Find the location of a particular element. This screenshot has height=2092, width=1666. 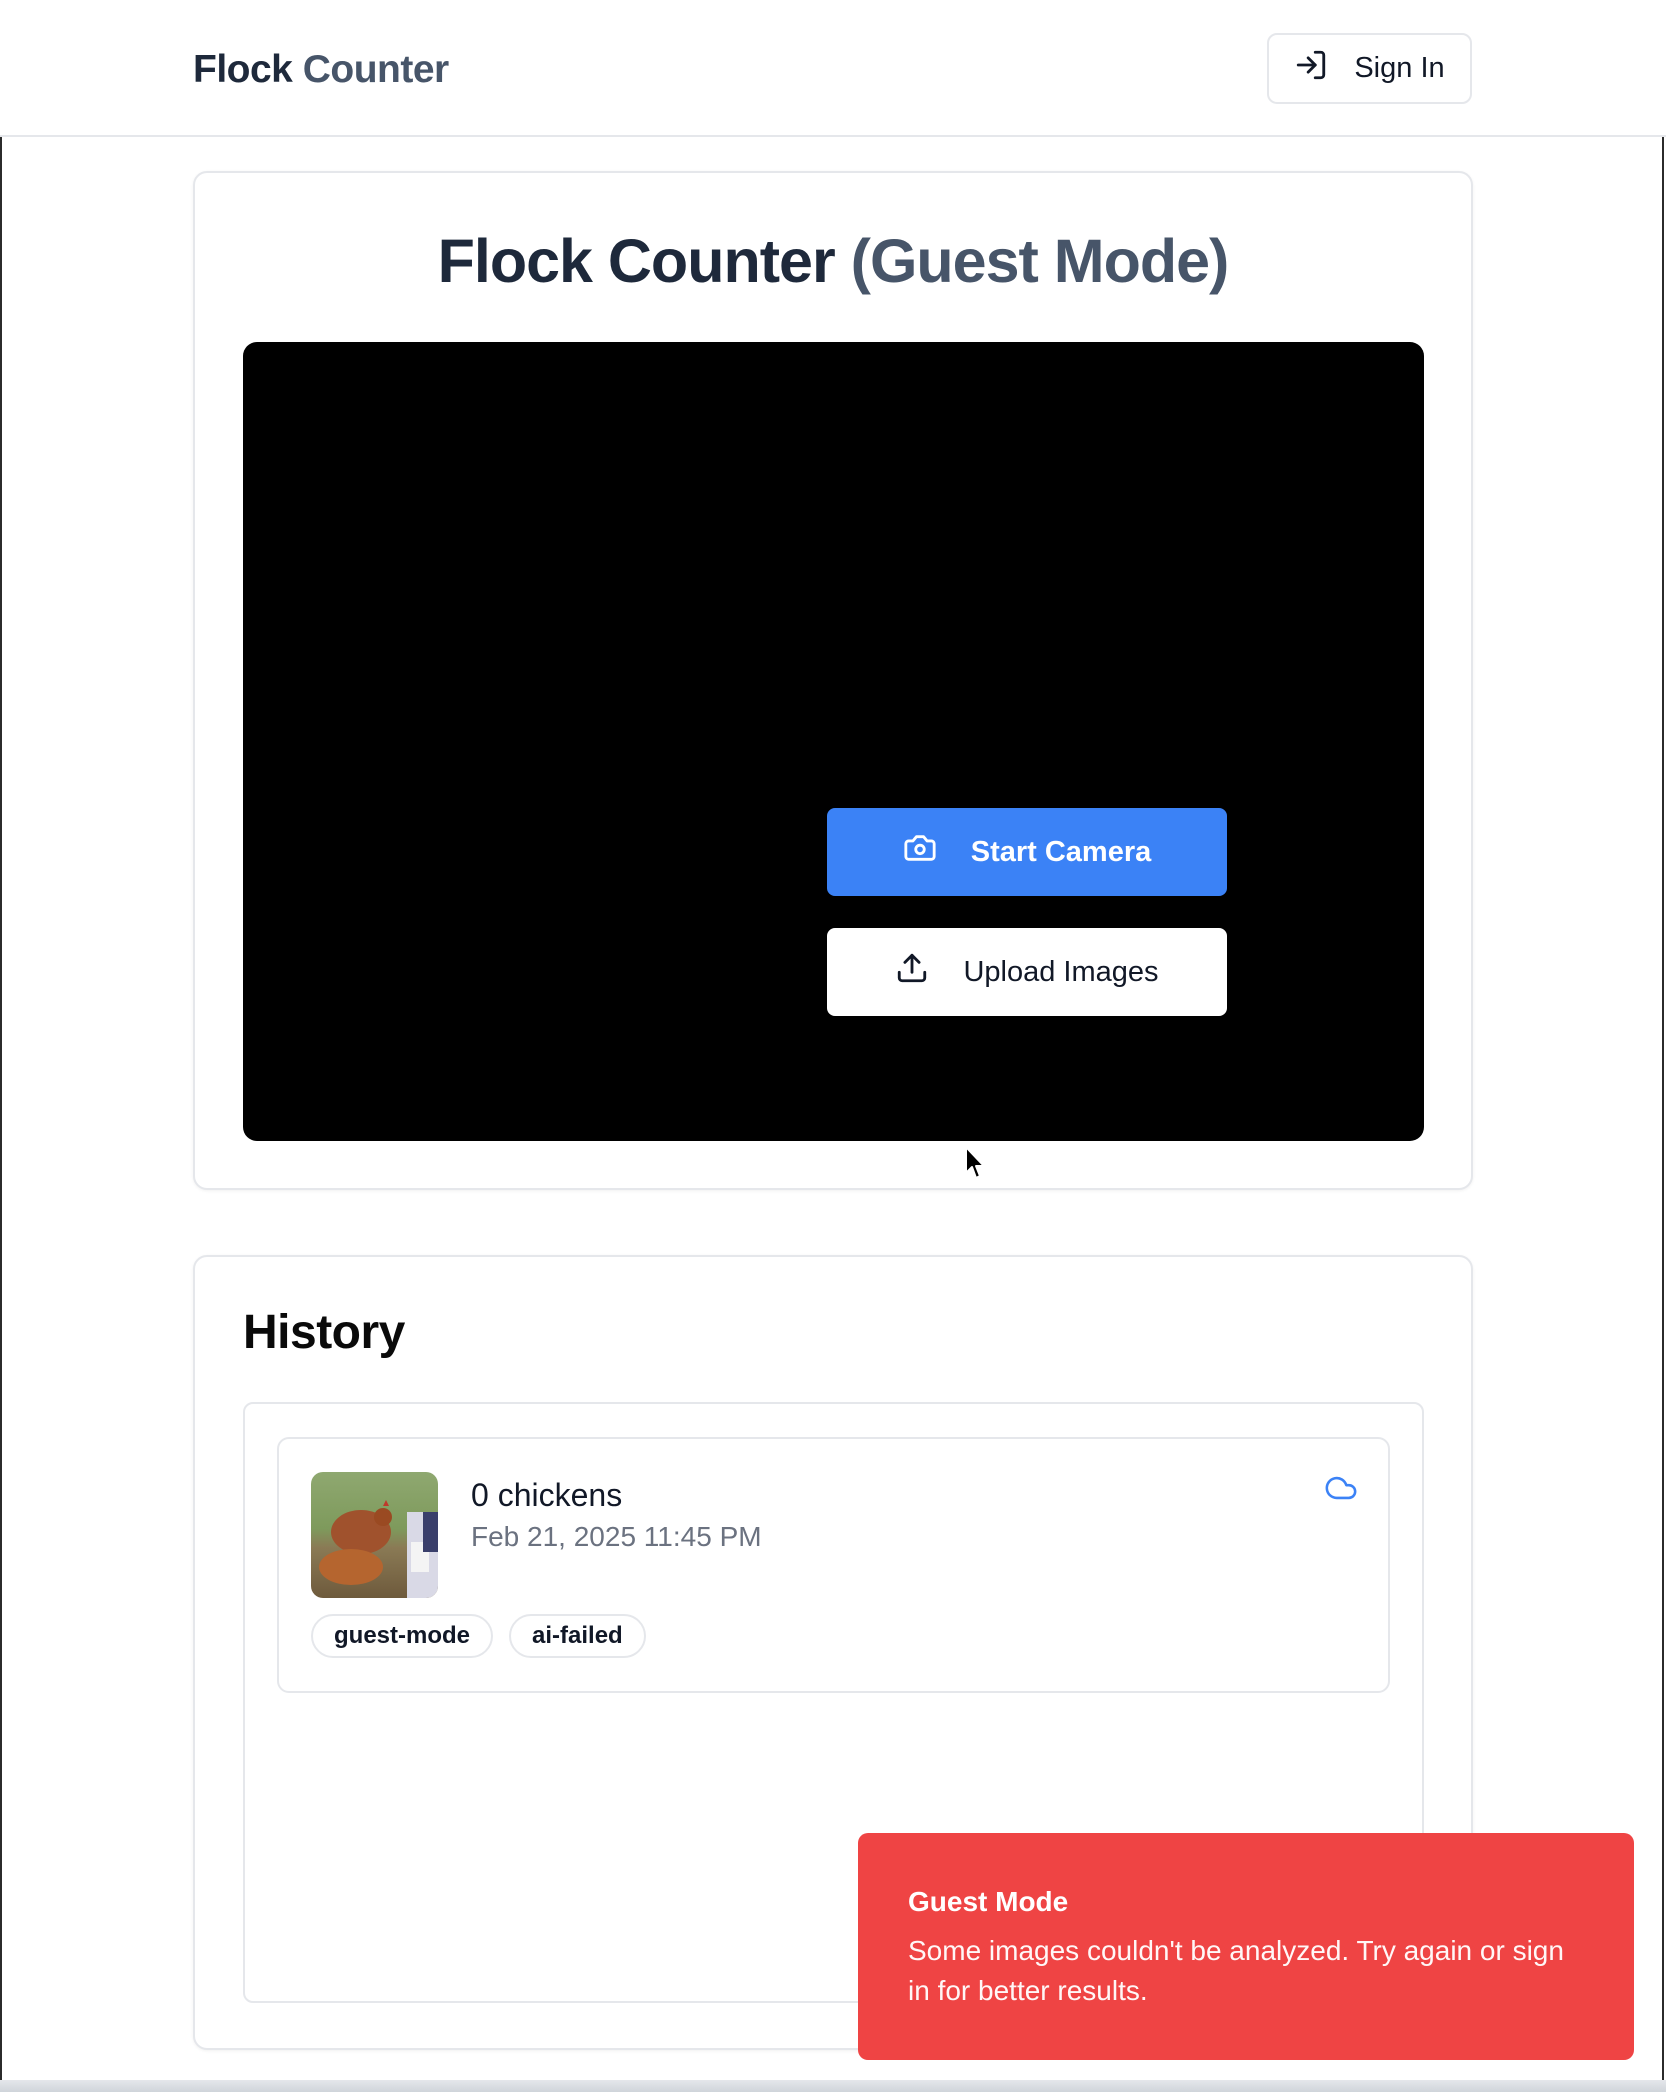

page-title: Flock Counter (Guest Mode) is located at coordinates (833, 261).